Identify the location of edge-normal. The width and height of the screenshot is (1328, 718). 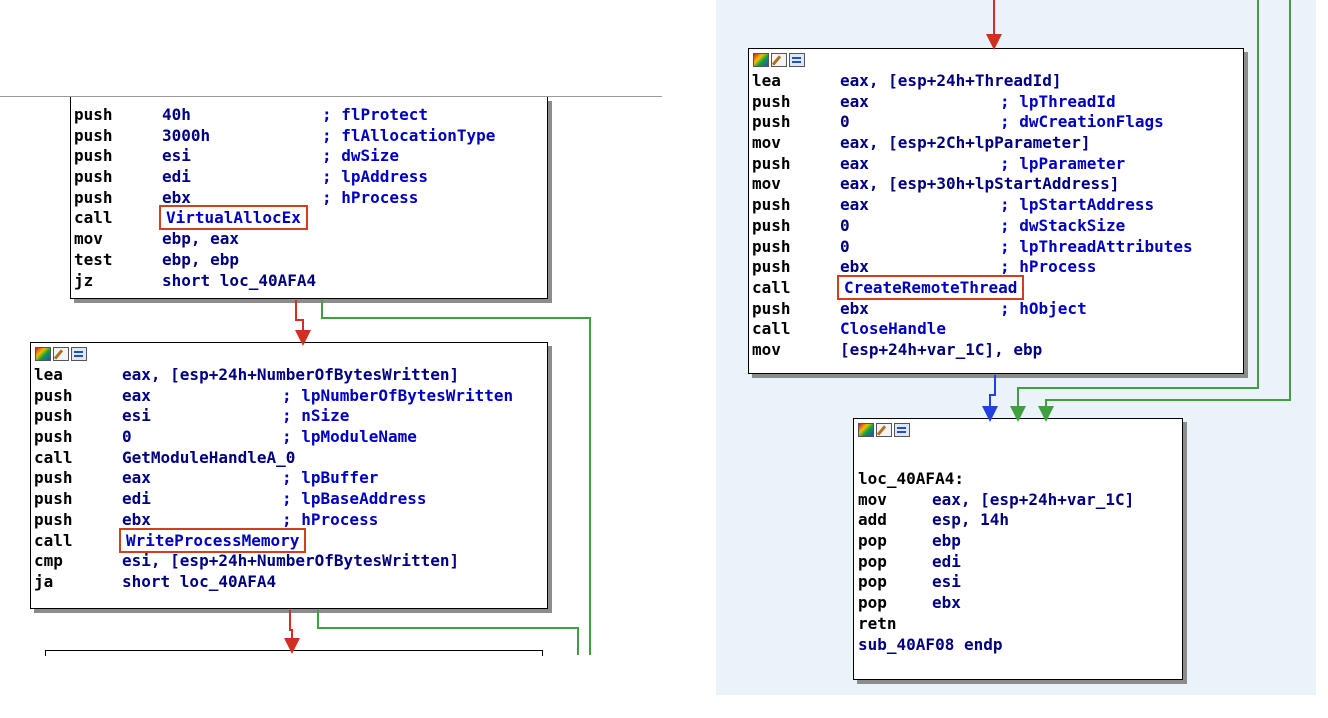
(990, 398).